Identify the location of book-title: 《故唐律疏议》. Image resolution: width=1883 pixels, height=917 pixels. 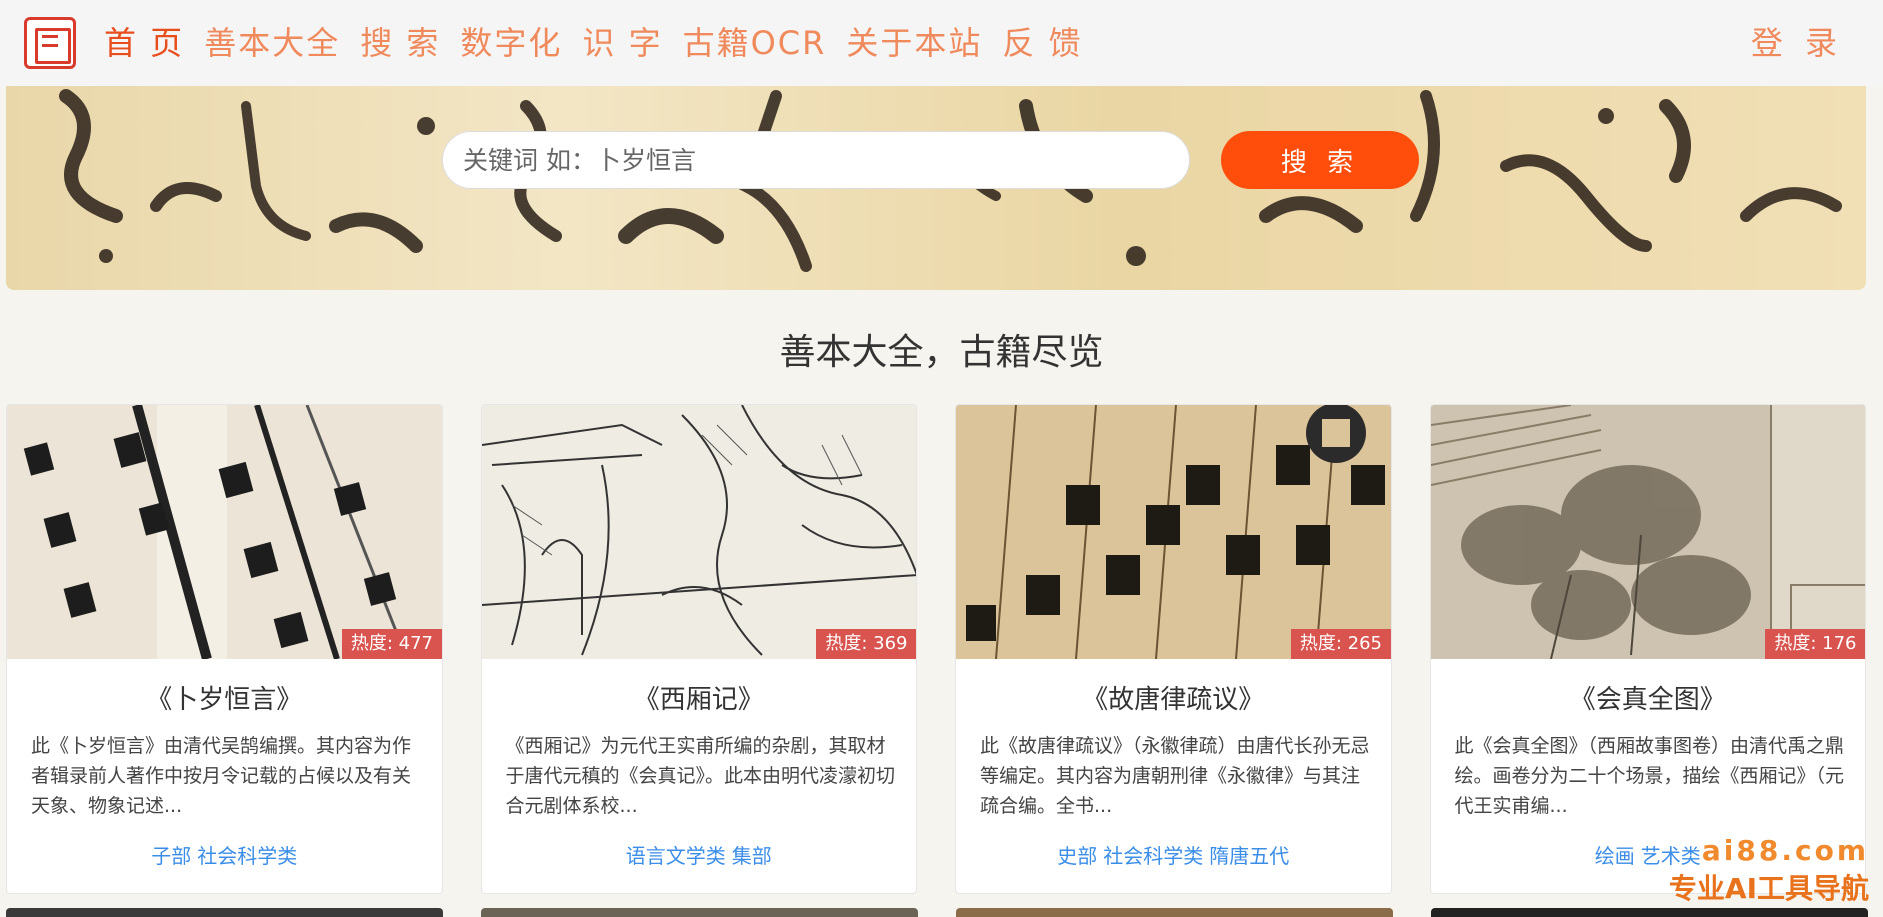
(1173, 700).